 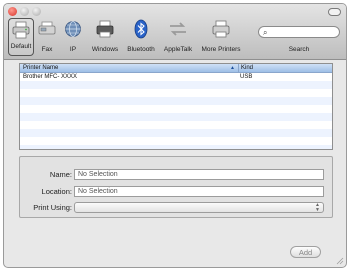 I want to click on table-row: Brother MFC- XXXX USB, so click(x=176, y=77).